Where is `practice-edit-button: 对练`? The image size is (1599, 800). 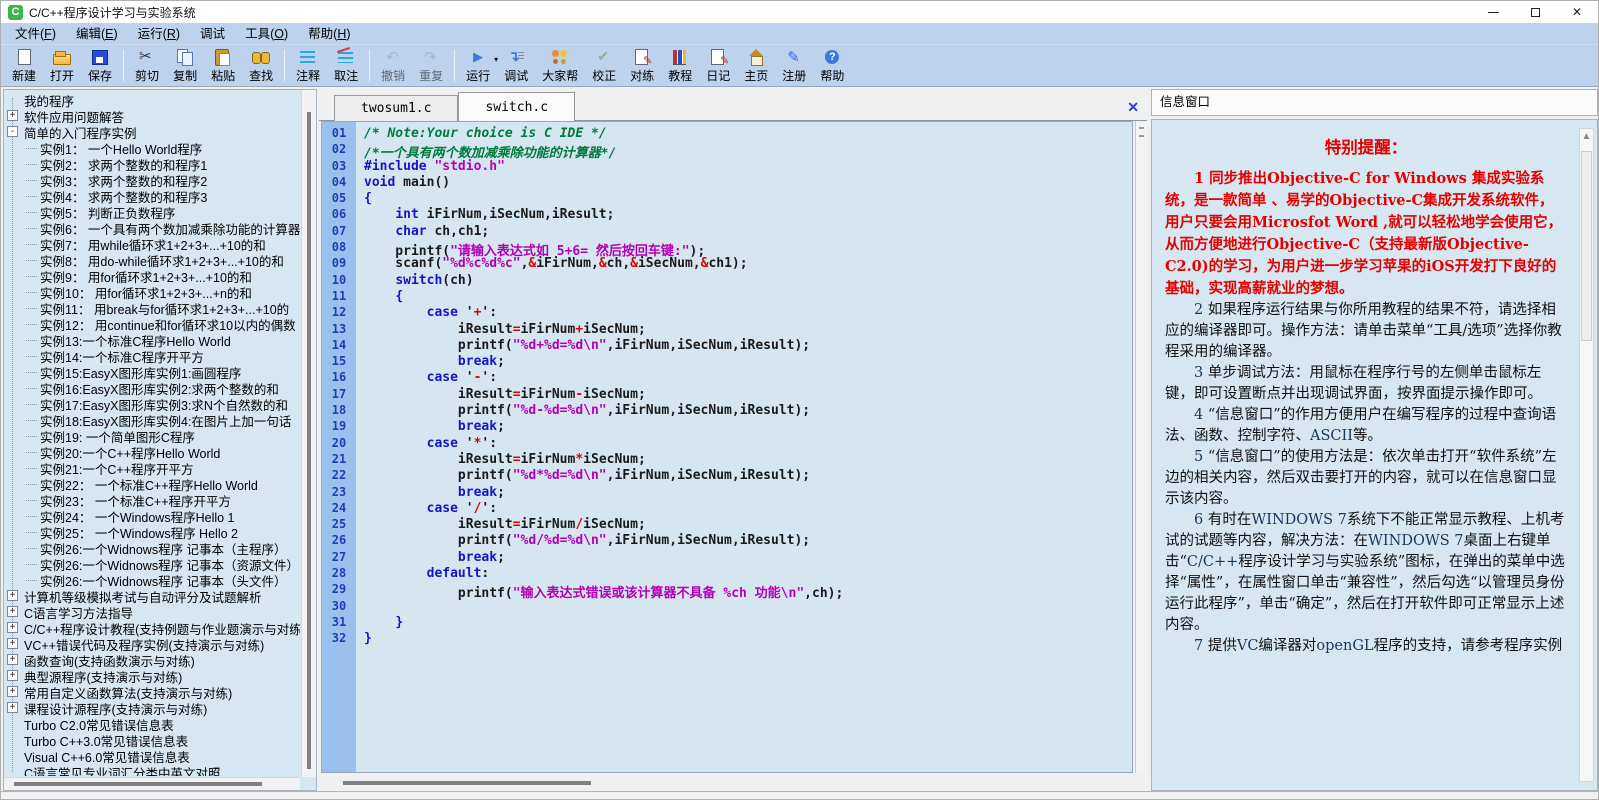
practice-edit-button: 对练 is located at coordinates (642, 66).